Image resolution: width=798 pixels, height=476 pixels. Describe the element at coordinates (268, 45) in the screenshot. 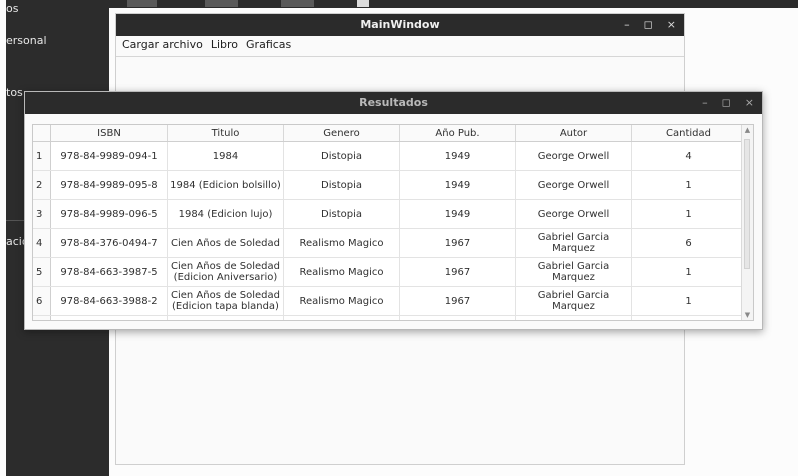

I see `menu-graficas: Graficas` at that location.